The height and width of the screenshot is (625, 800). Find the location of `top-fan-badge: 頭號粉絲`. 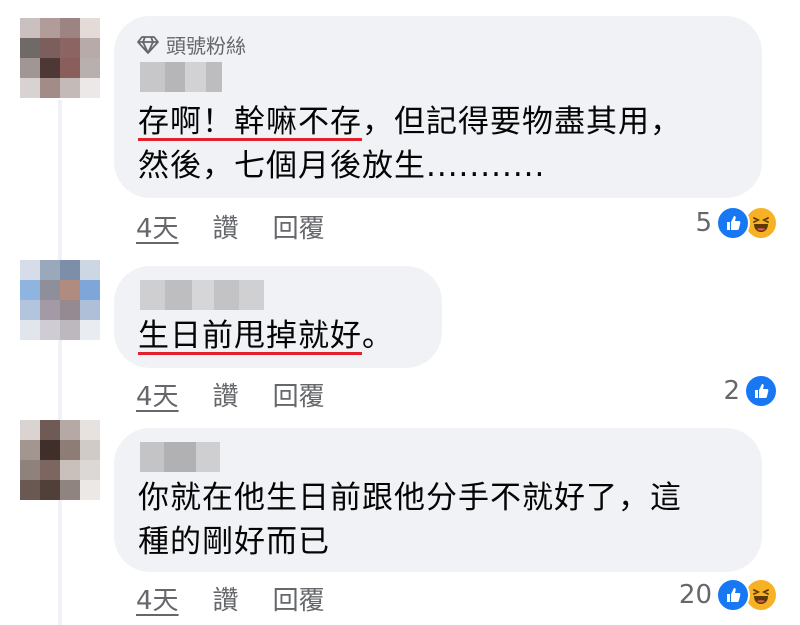

top-fan-badge: 頭號粉絲 is located at coordinates (191, 44).